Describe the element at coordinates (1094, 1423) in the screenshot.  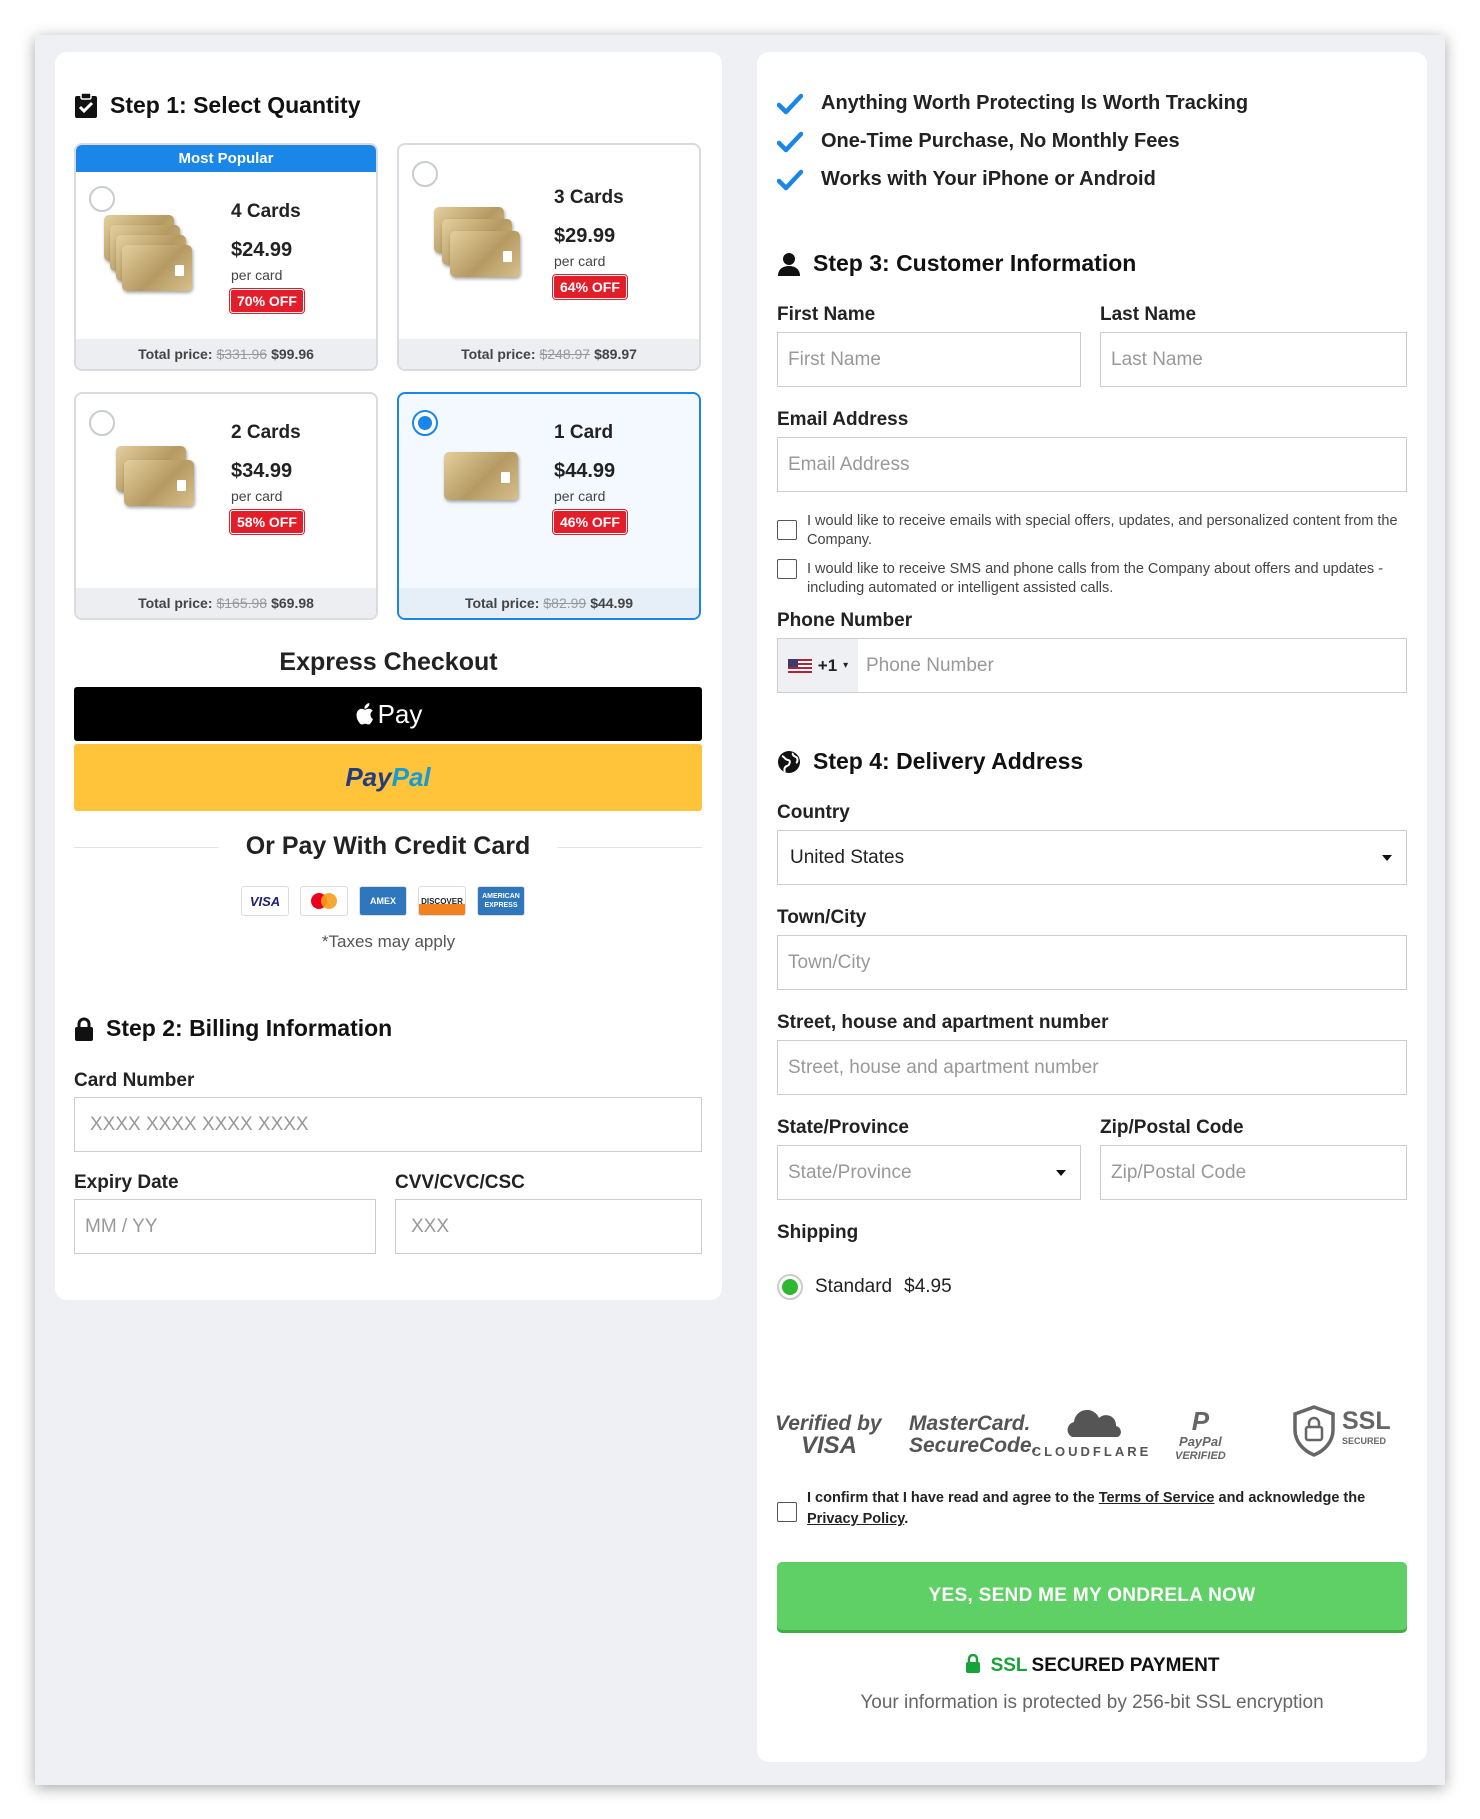
I see `cloud-icon` at that location.